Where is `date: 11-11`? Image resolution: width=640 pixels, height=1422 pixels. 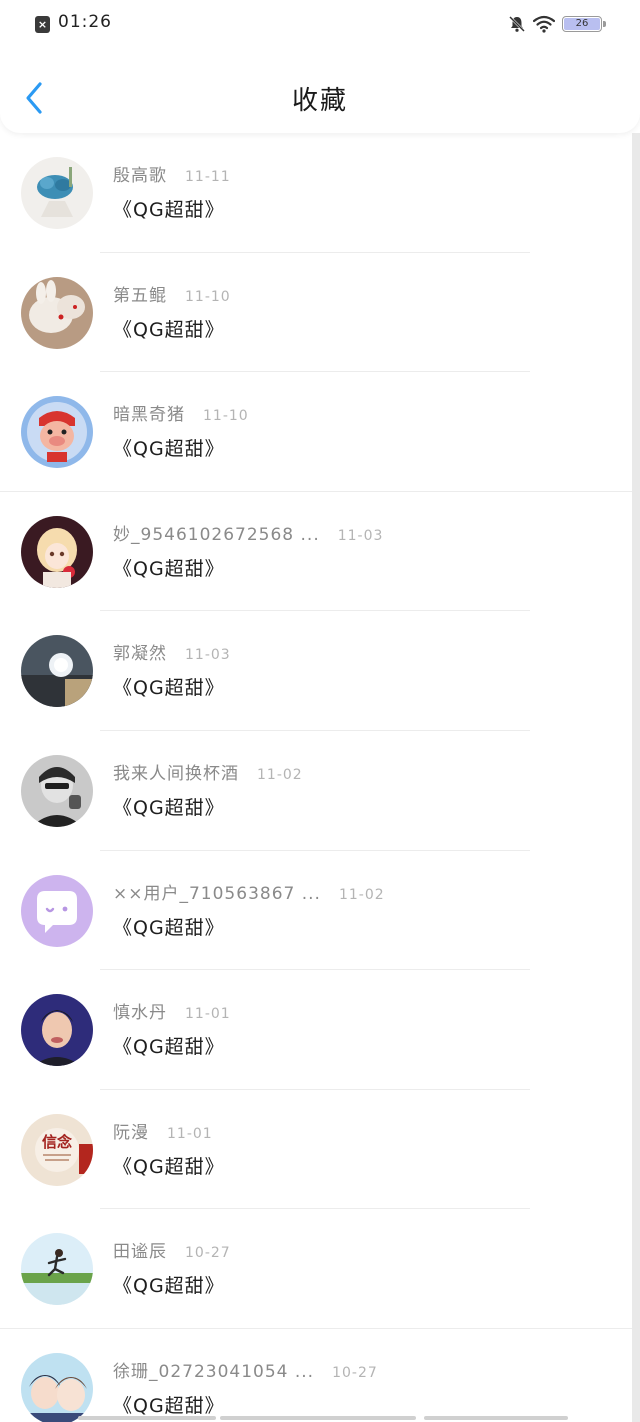
date: 11-11 is located at coordinates (208, 177).